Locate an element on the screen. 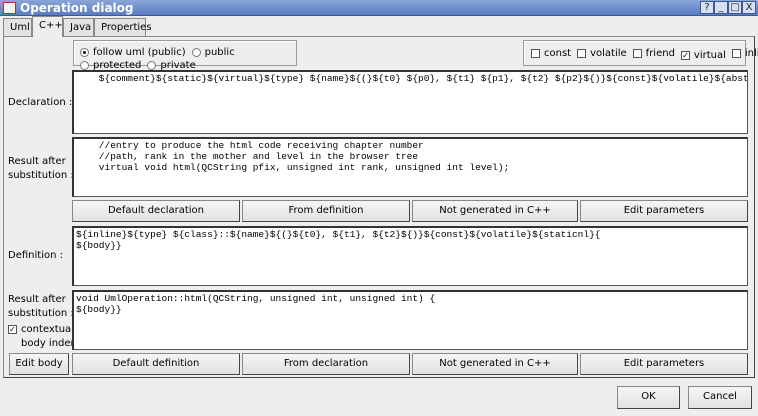 This screenshot has width=758, height=416. modifiers-group: const volatile friend ✓virtual inline is located at coordinates (640, 53).